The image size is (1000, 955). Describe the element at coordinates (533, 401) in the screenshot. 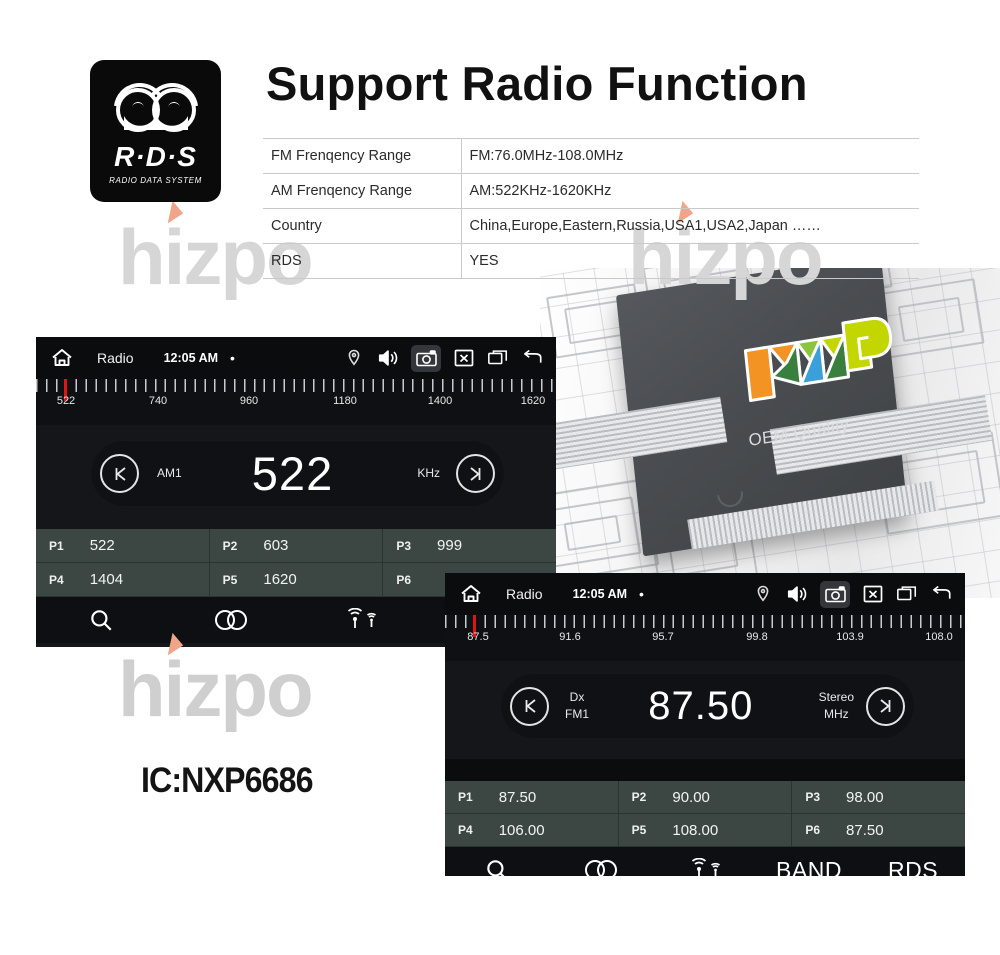

I see `scale-label: 1620` at that location.